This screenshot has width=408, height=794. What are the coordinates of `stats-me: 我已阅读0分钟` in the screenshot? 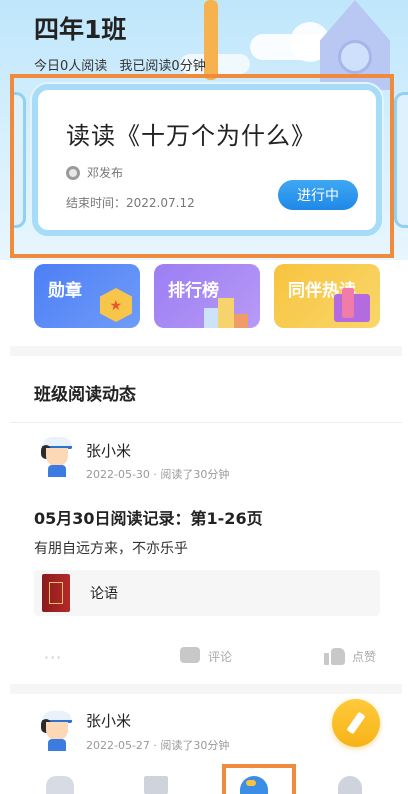 It's located at (162, 66).